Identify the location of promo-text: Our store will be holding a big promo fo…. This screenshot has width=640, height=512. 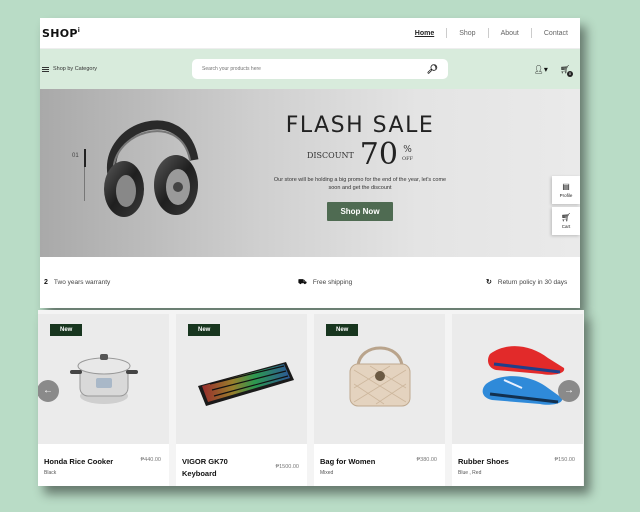
(360, 184).